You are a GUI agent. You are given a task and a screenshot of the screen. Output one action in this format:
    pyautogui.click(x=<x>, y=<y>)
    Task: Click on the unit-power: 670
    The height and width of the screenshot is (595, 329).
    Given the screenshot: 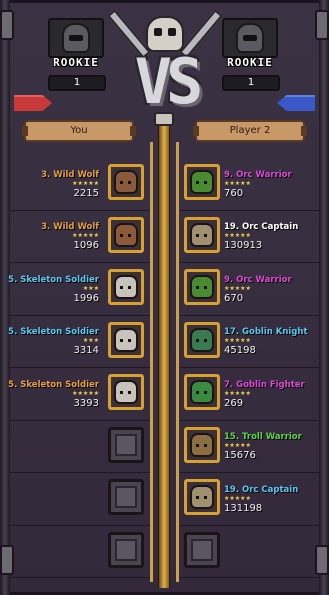 What is the action you would take?
    pyautogui.click(x=234, y=298)
    